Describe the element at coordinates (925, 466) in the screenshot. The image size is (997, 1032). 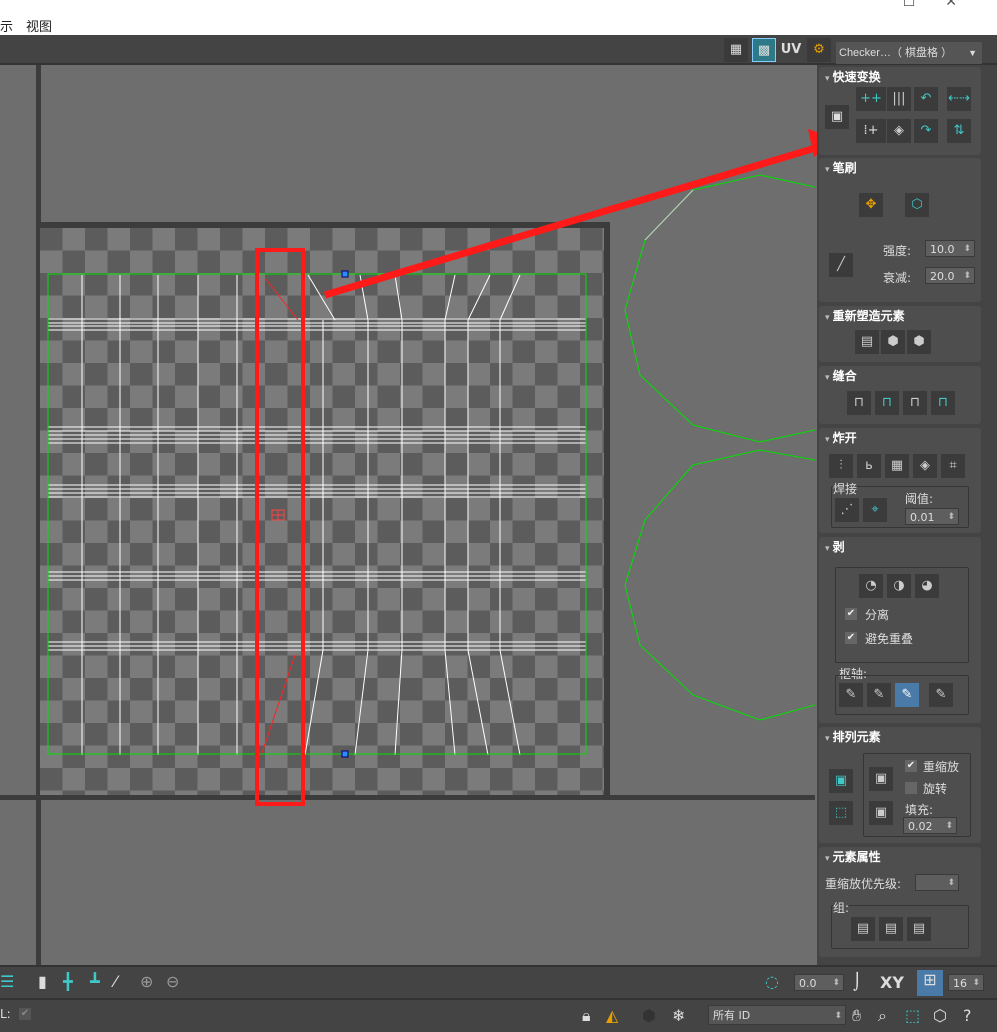
I see `explode-checker-icon: ◈` at that location.